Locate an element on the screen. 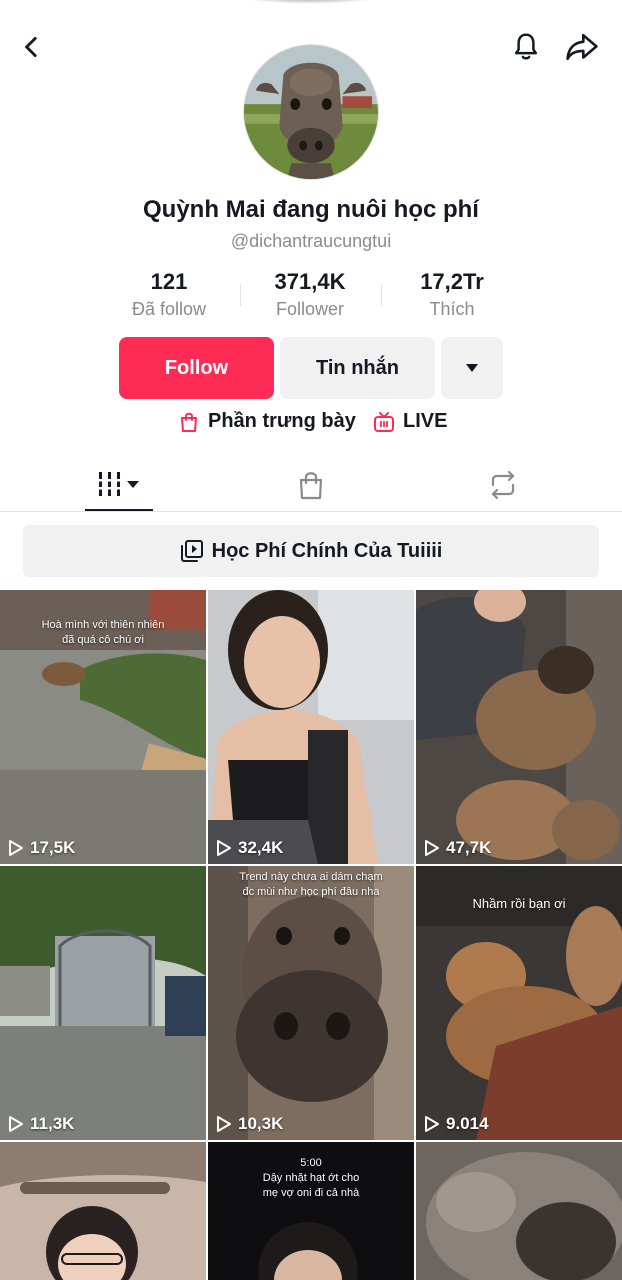 This screenshot has width=622, height=1280. video-thumbnail: 32,4K is located at coordinates (311, 727).